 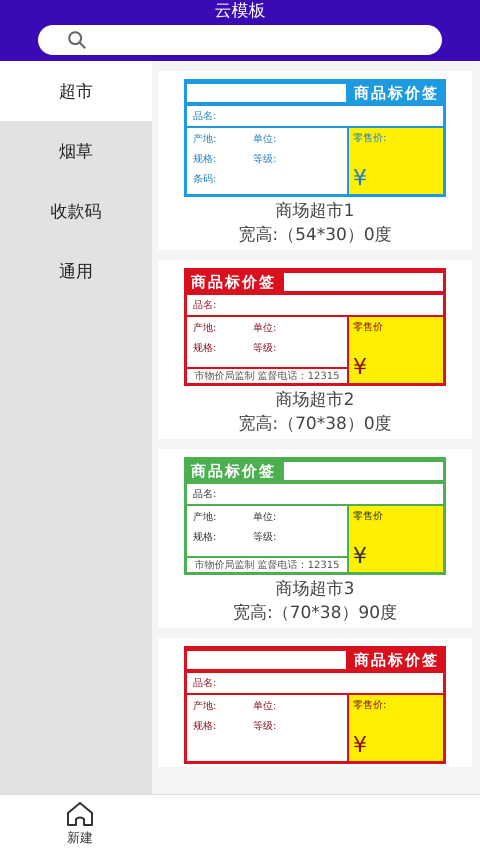 I want to click on template-card: 商品标价签 品名: 产地: 单位: 规格: 等级: 市物价局监制 监督电话：12315 零售价 ¥ 商场超市2 宽高:（70*38）0度, so click(x=315, y=349).